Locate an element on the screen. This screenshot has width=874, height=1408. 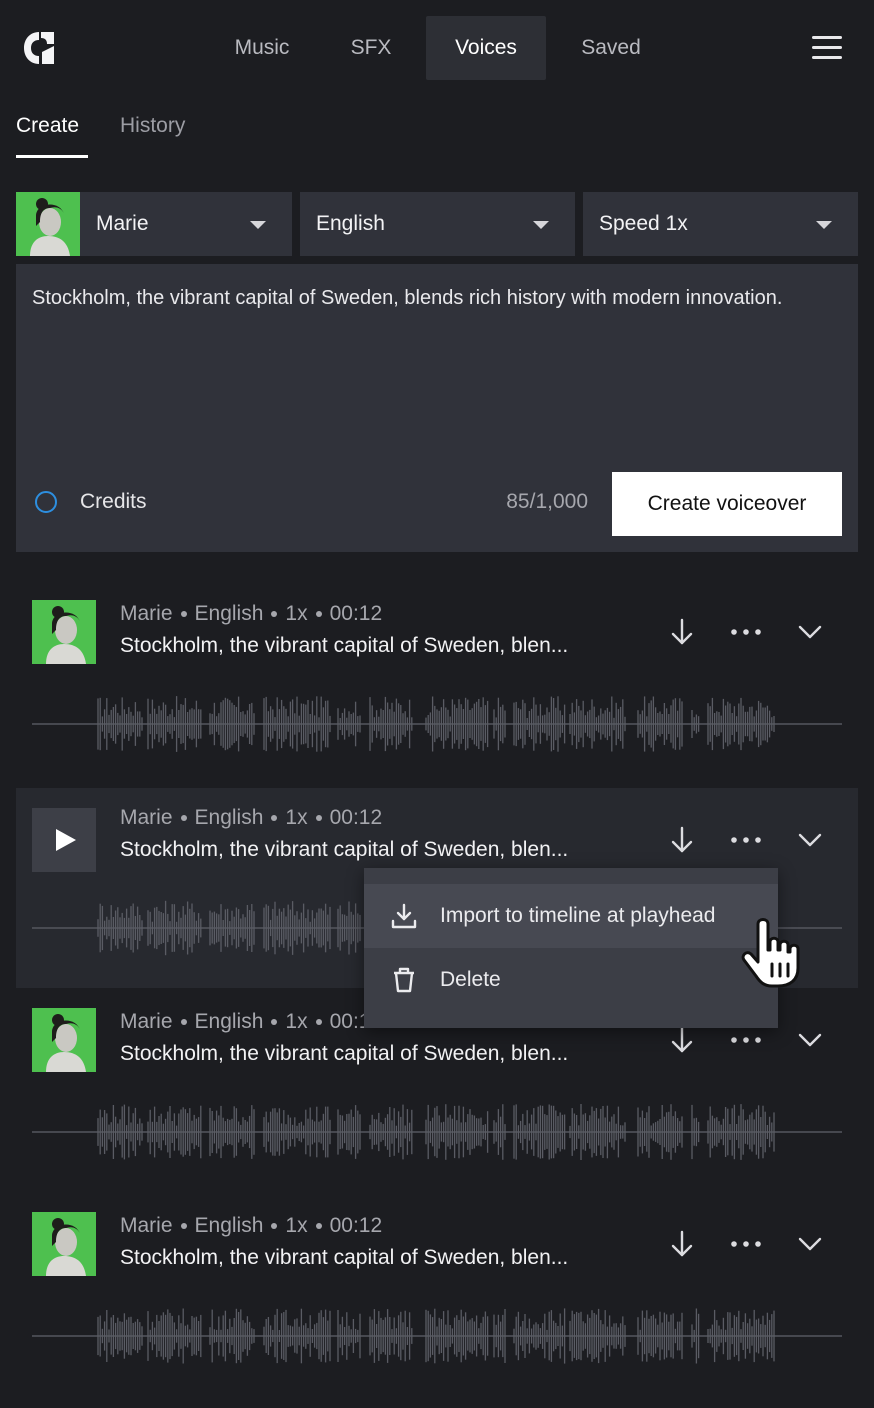
nav-tab-voices: Voices is located at coordinates (486, 48).